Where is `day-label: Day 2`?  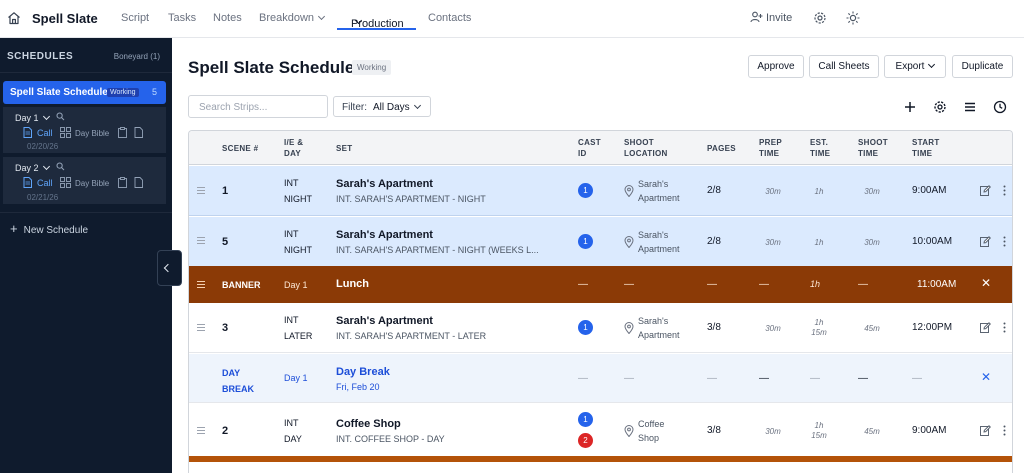
day-label: Day 2 is located at coordinates (32, 167).